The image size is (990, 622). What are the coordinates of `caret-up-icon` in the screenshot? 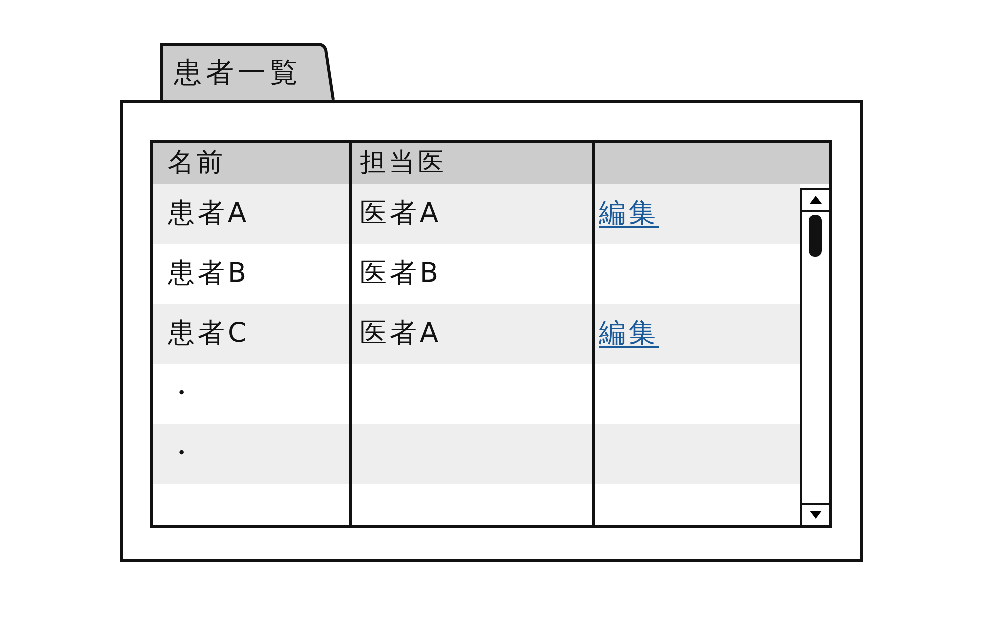 It's located at (816, 200).